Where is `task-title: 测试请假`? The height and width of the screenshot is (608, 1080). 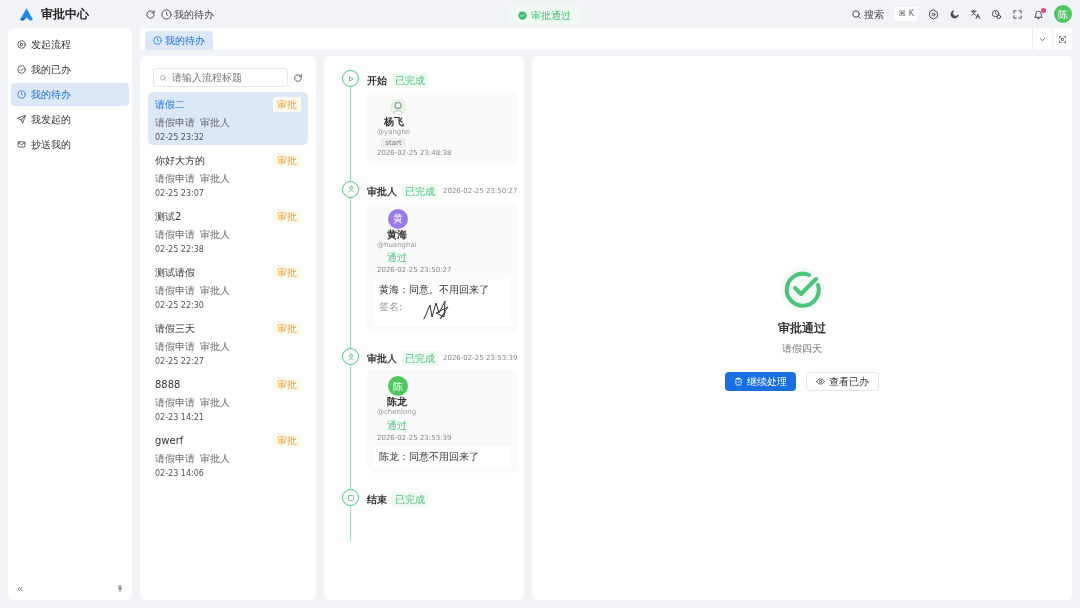
task-title: 测试请假 is located at coordinates (175, 273).